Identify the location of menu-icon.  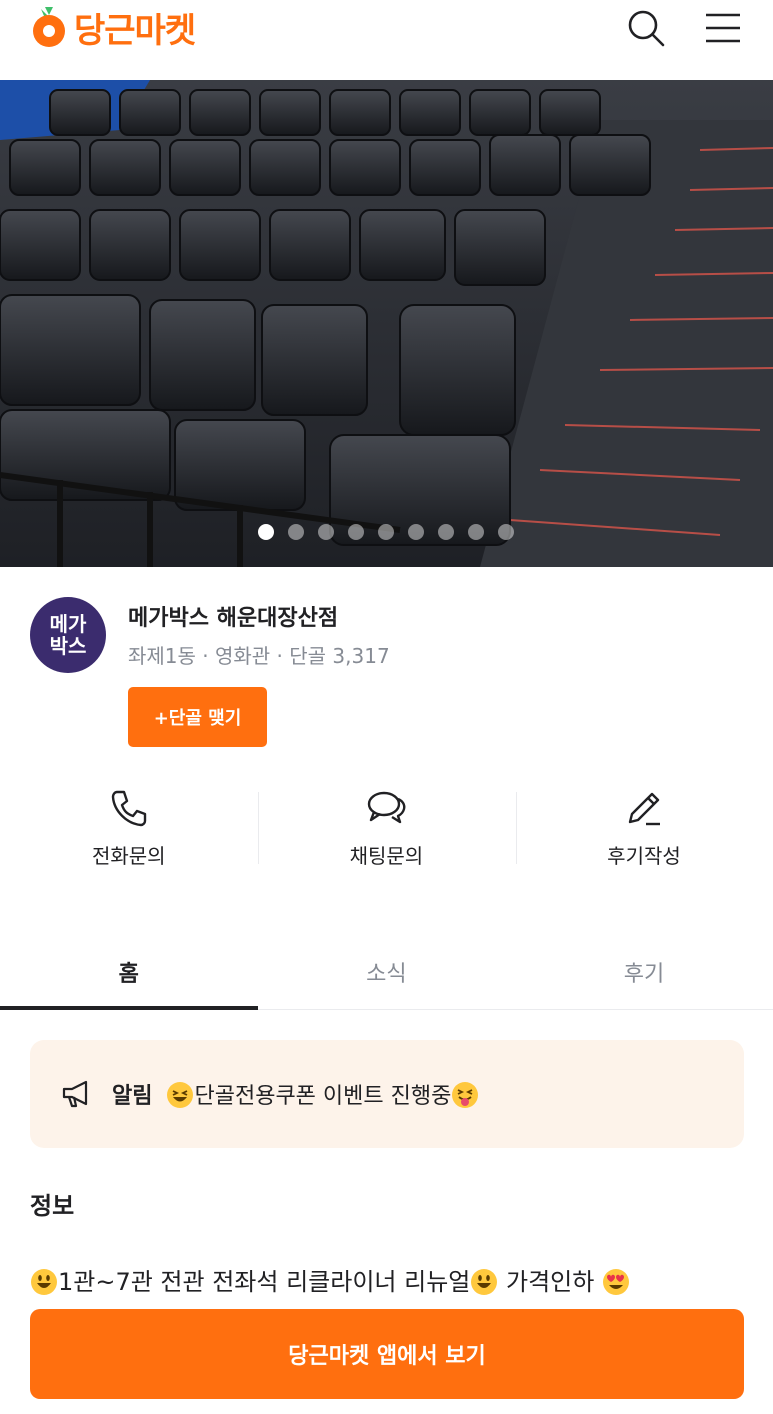
(723, 28).